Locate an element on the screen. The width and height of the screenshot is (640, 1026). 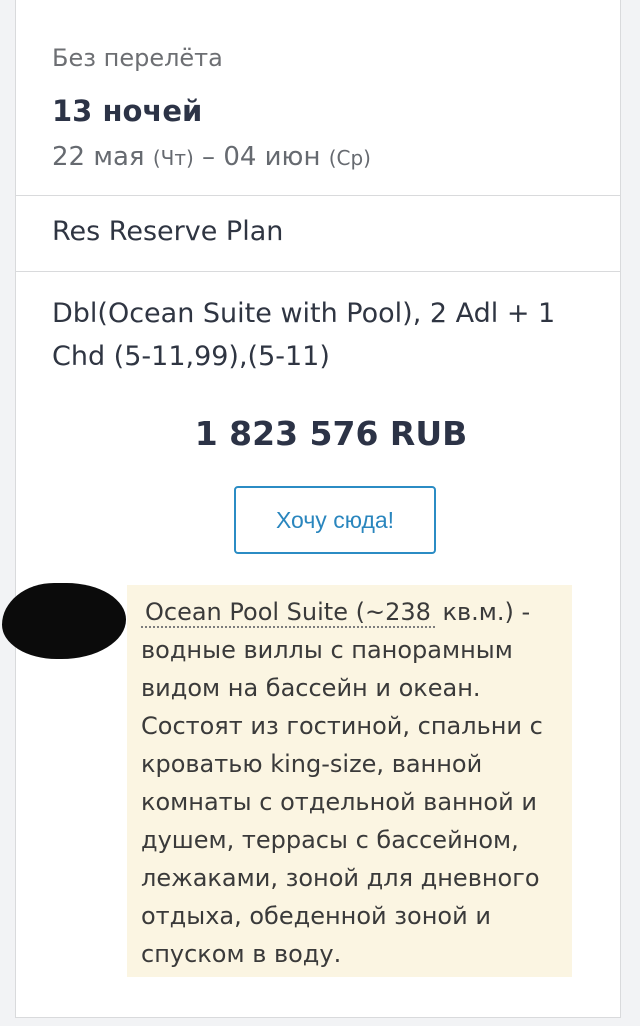
want-here-button: Хочу сюда! is located at coordinates (335, 520).